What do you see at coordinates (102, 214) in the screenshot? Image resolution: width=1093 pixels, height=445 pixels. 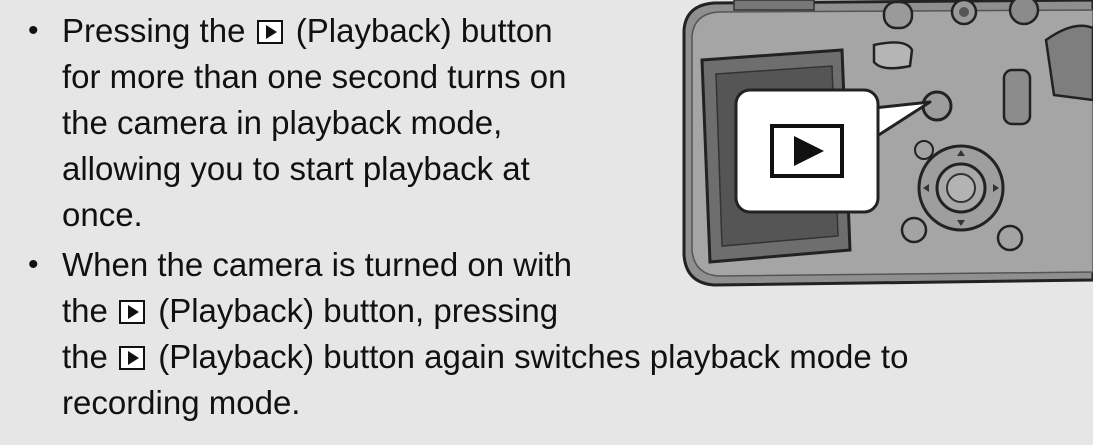 I see `bullet-1-line-5: once.` at bounding box center [102, 214].